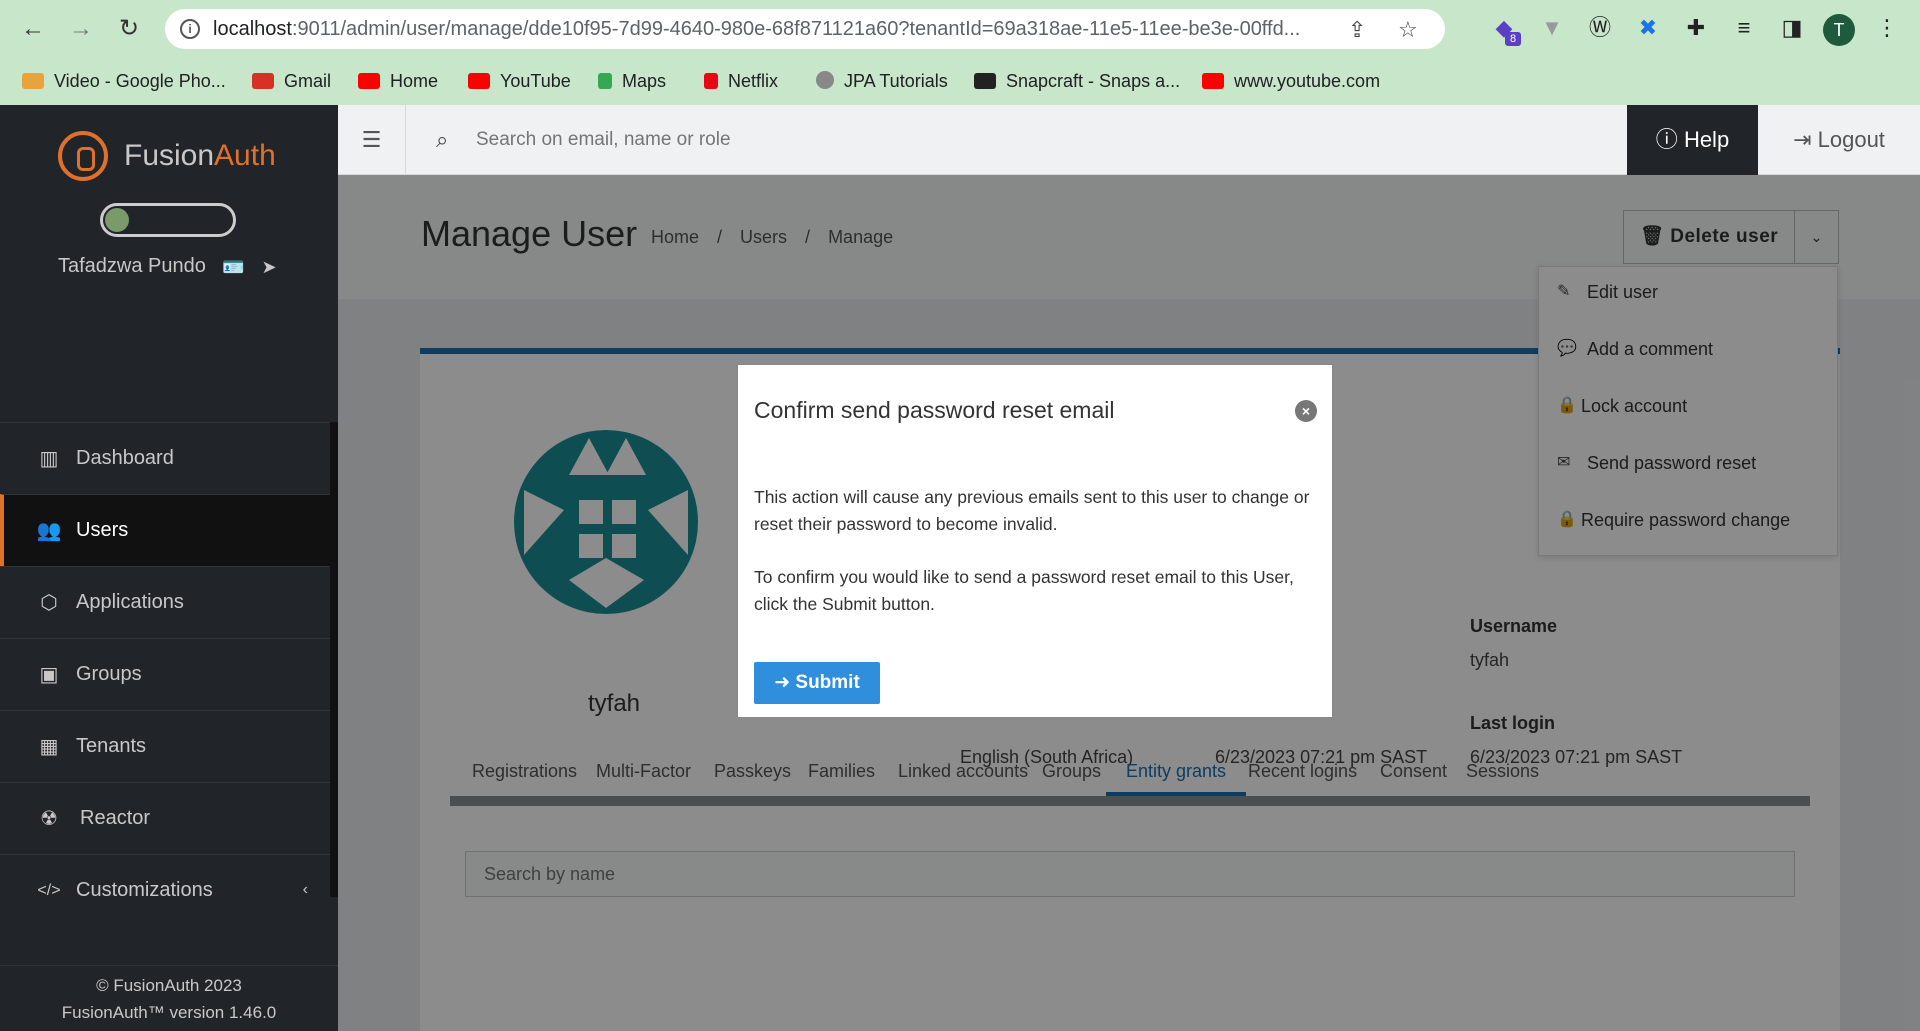  I want to click on reactor-icon: ☢, so click(49, 819).